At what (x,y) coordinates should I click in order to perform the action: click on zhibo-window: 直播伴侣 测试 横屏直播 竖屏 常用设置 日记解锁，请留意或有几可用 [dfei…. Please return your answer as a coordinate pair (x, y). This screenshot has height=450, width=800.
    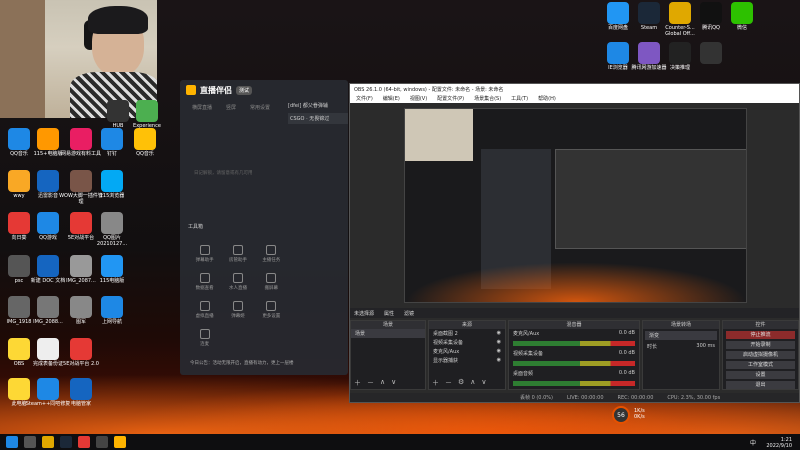
    Looking at the image, I should click on (264, 227).